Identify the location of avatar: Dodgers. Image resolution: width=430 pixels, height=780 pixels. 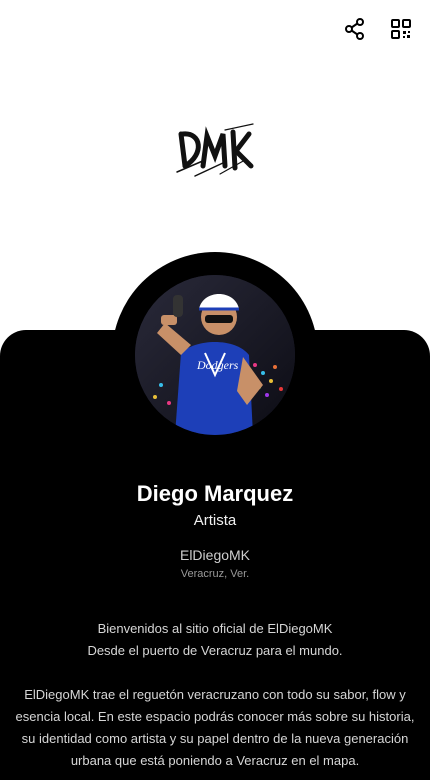
(215, 355).